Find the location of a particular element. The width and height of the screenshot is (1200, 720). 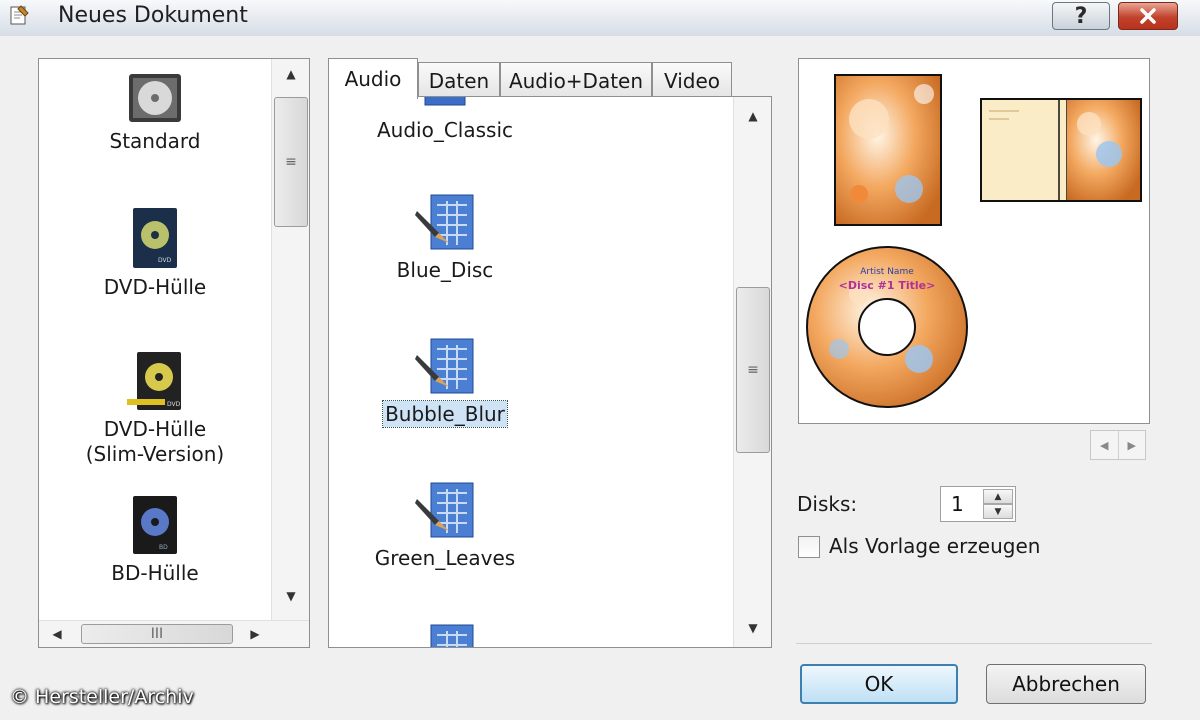

title-bar: Neues Dokument ? is located at coordinates (600, 18).